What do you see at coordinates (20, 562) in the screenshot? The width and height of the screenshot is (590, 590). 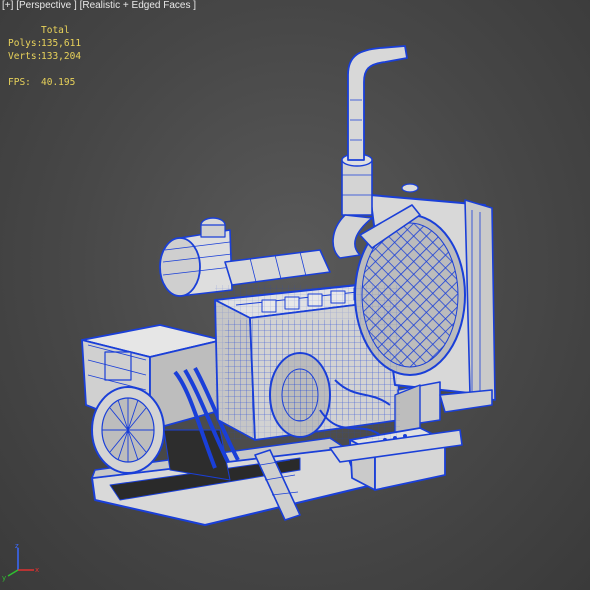 I see `axis-gizmo-icon: z x y` at bounding box center [20, 562].